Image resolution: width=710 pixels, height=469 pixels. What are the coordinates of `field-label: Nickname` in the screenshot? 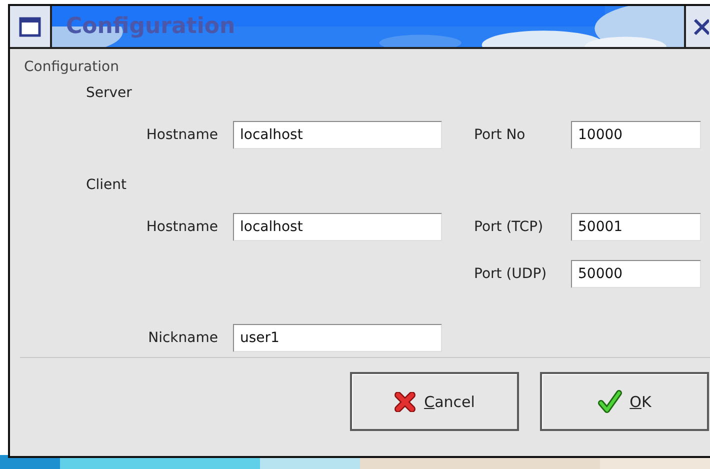 It's located at (183, 338).